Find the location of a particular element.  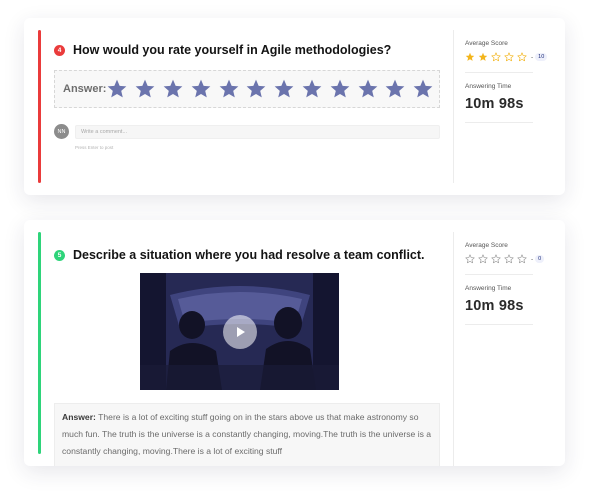

play-button is located at coordinates (240, 332).